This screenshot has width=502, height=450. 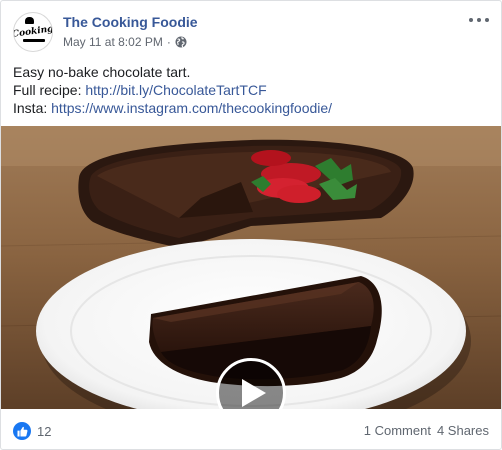 I want to click on avatar-logo-text: Cooking, so click(x=33, y=31).